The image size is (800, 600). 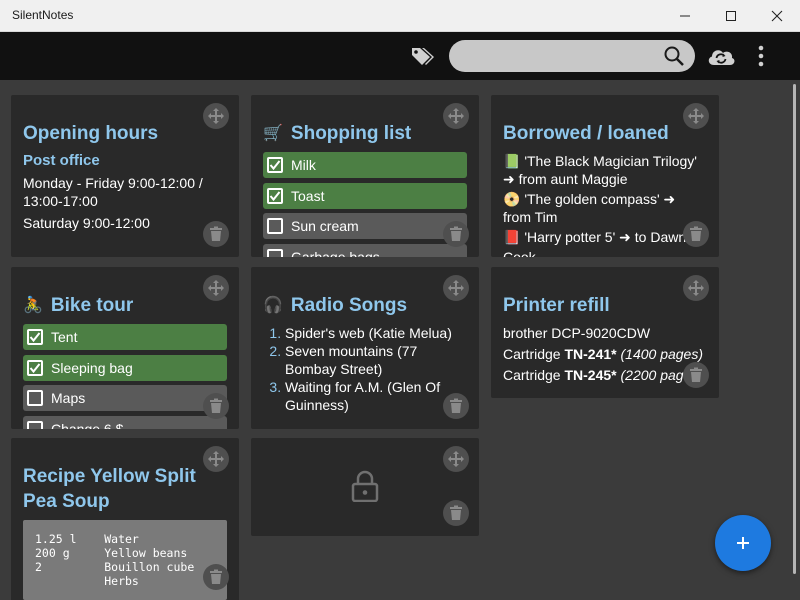 I want to click on note-locked, so click(x=365, y=487).